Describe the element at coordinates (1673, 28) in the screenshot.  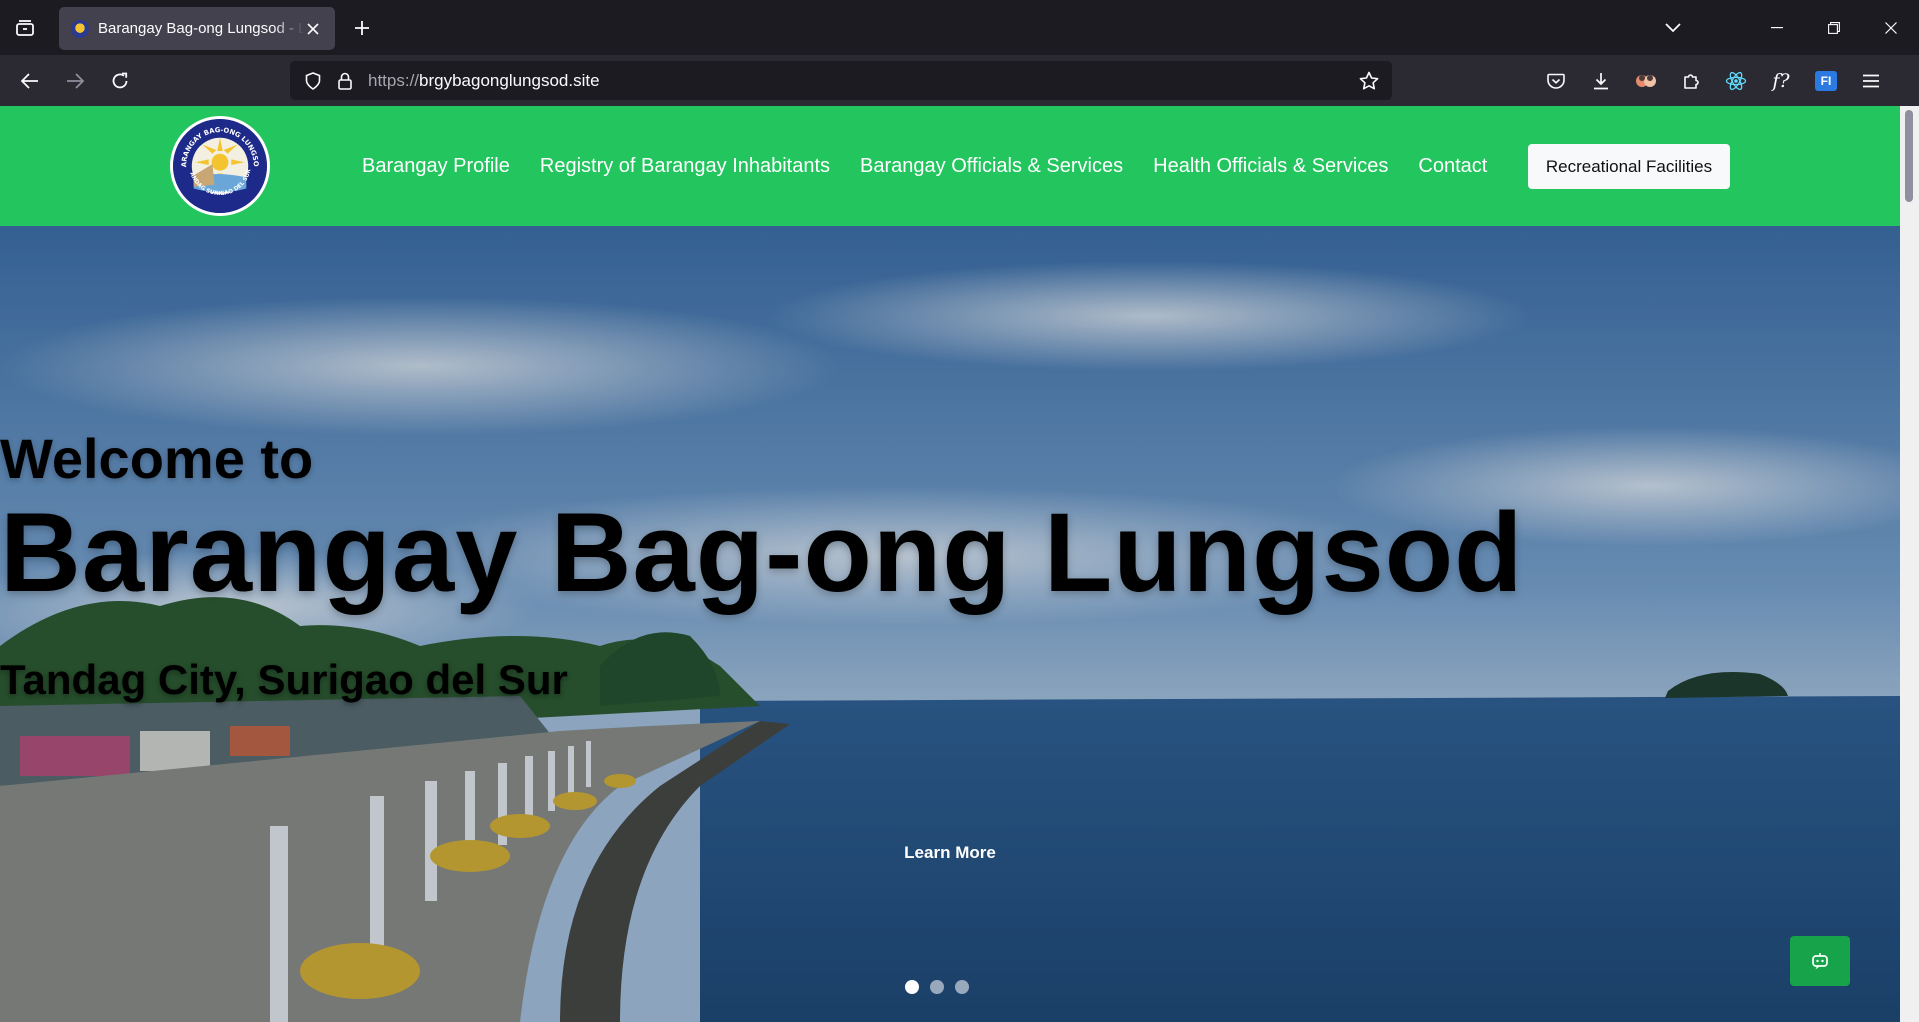
I see `list-all-tabs-icon` at that location.